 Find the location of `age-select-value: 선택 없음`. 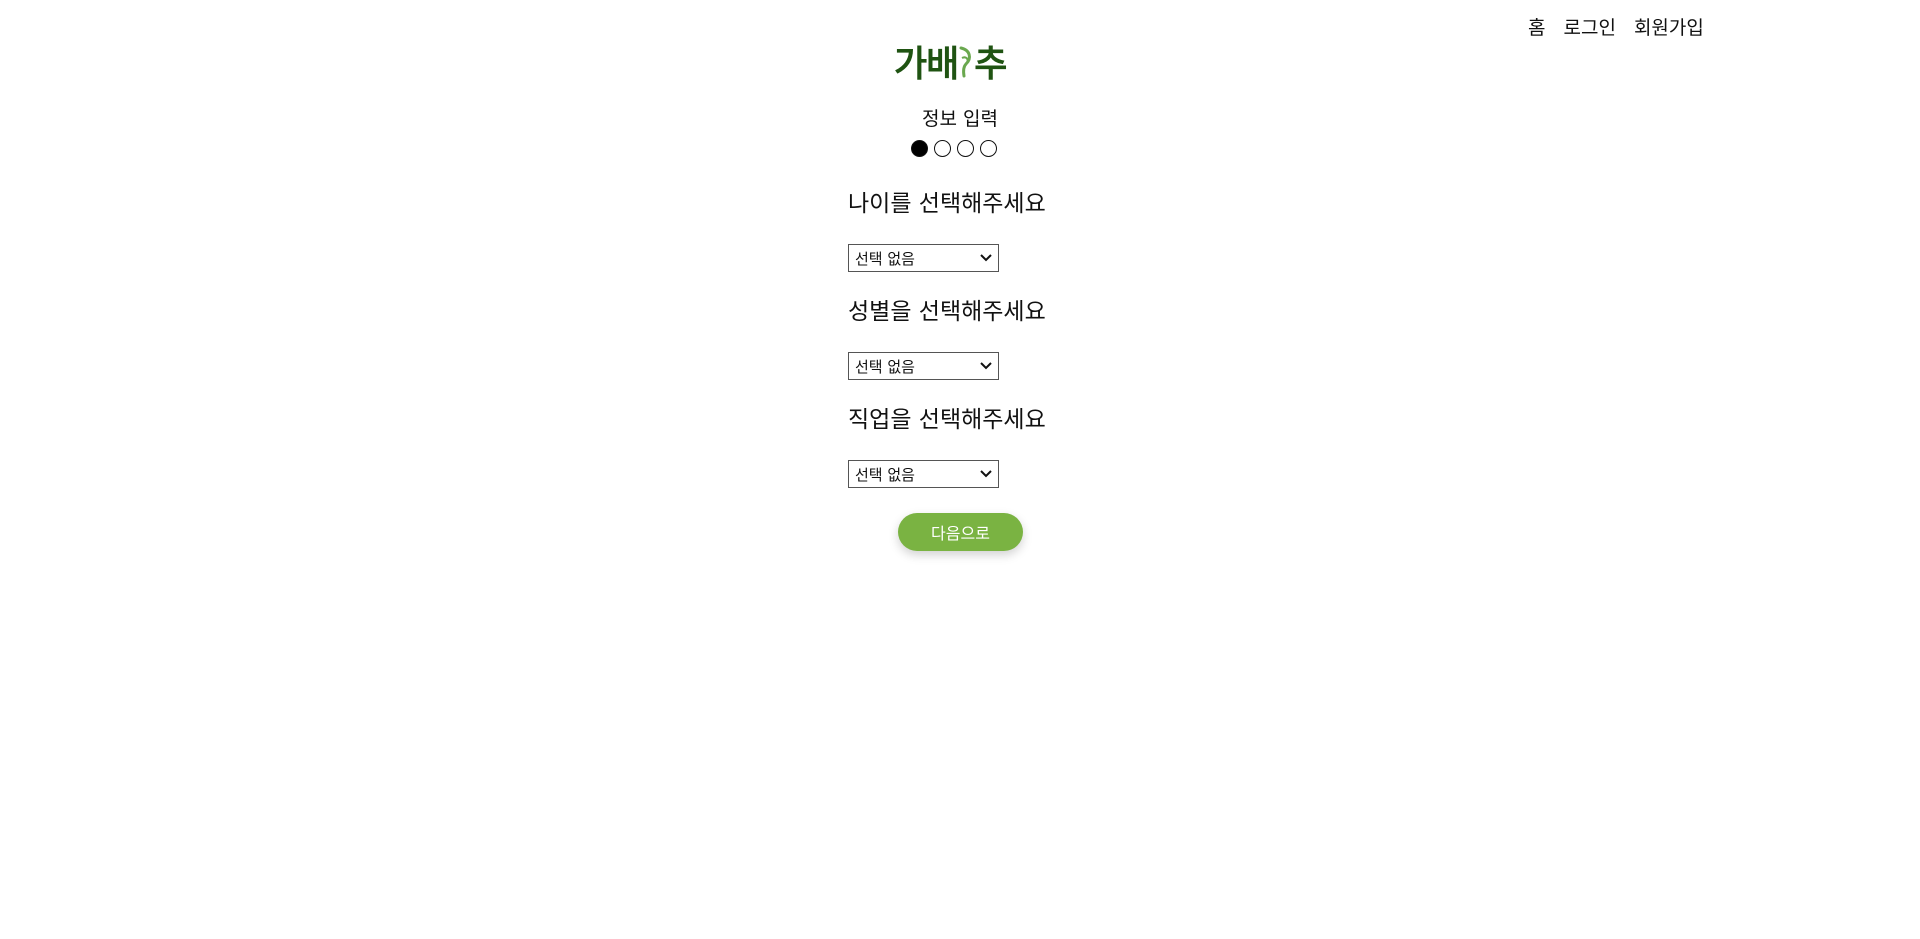

age-select-value: 선택 없음 is located at coordinates (885, 258).